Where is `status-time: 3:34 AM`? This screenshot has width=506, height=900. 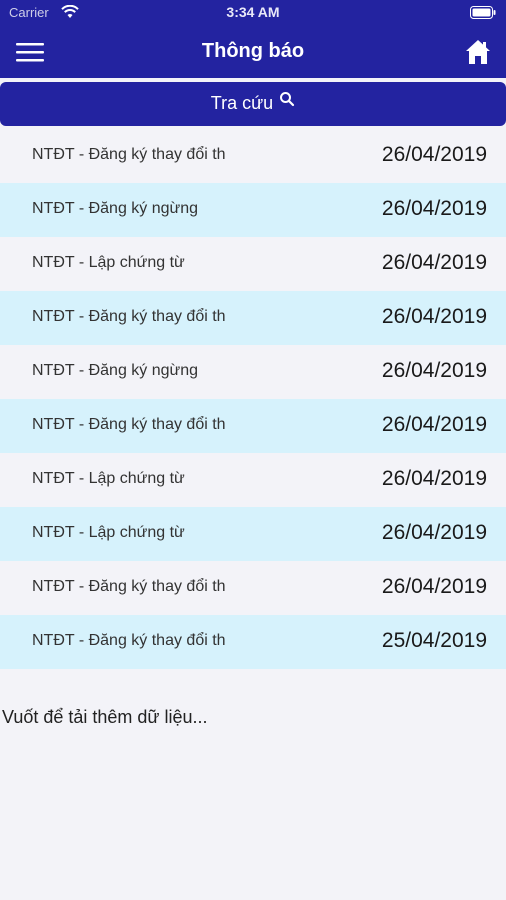 status-time: 3:34 AM is located at coordinates (253, 12).